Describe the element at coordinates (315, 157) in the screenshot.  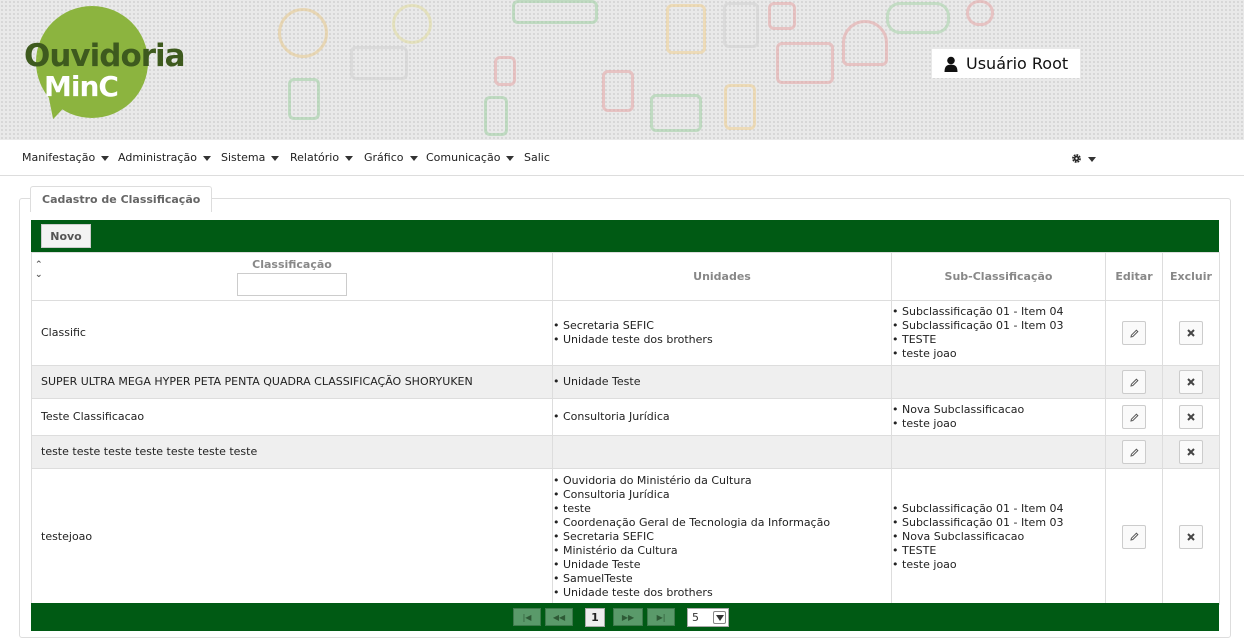
I see `menu-relatorio-label: Relatório` at that location.